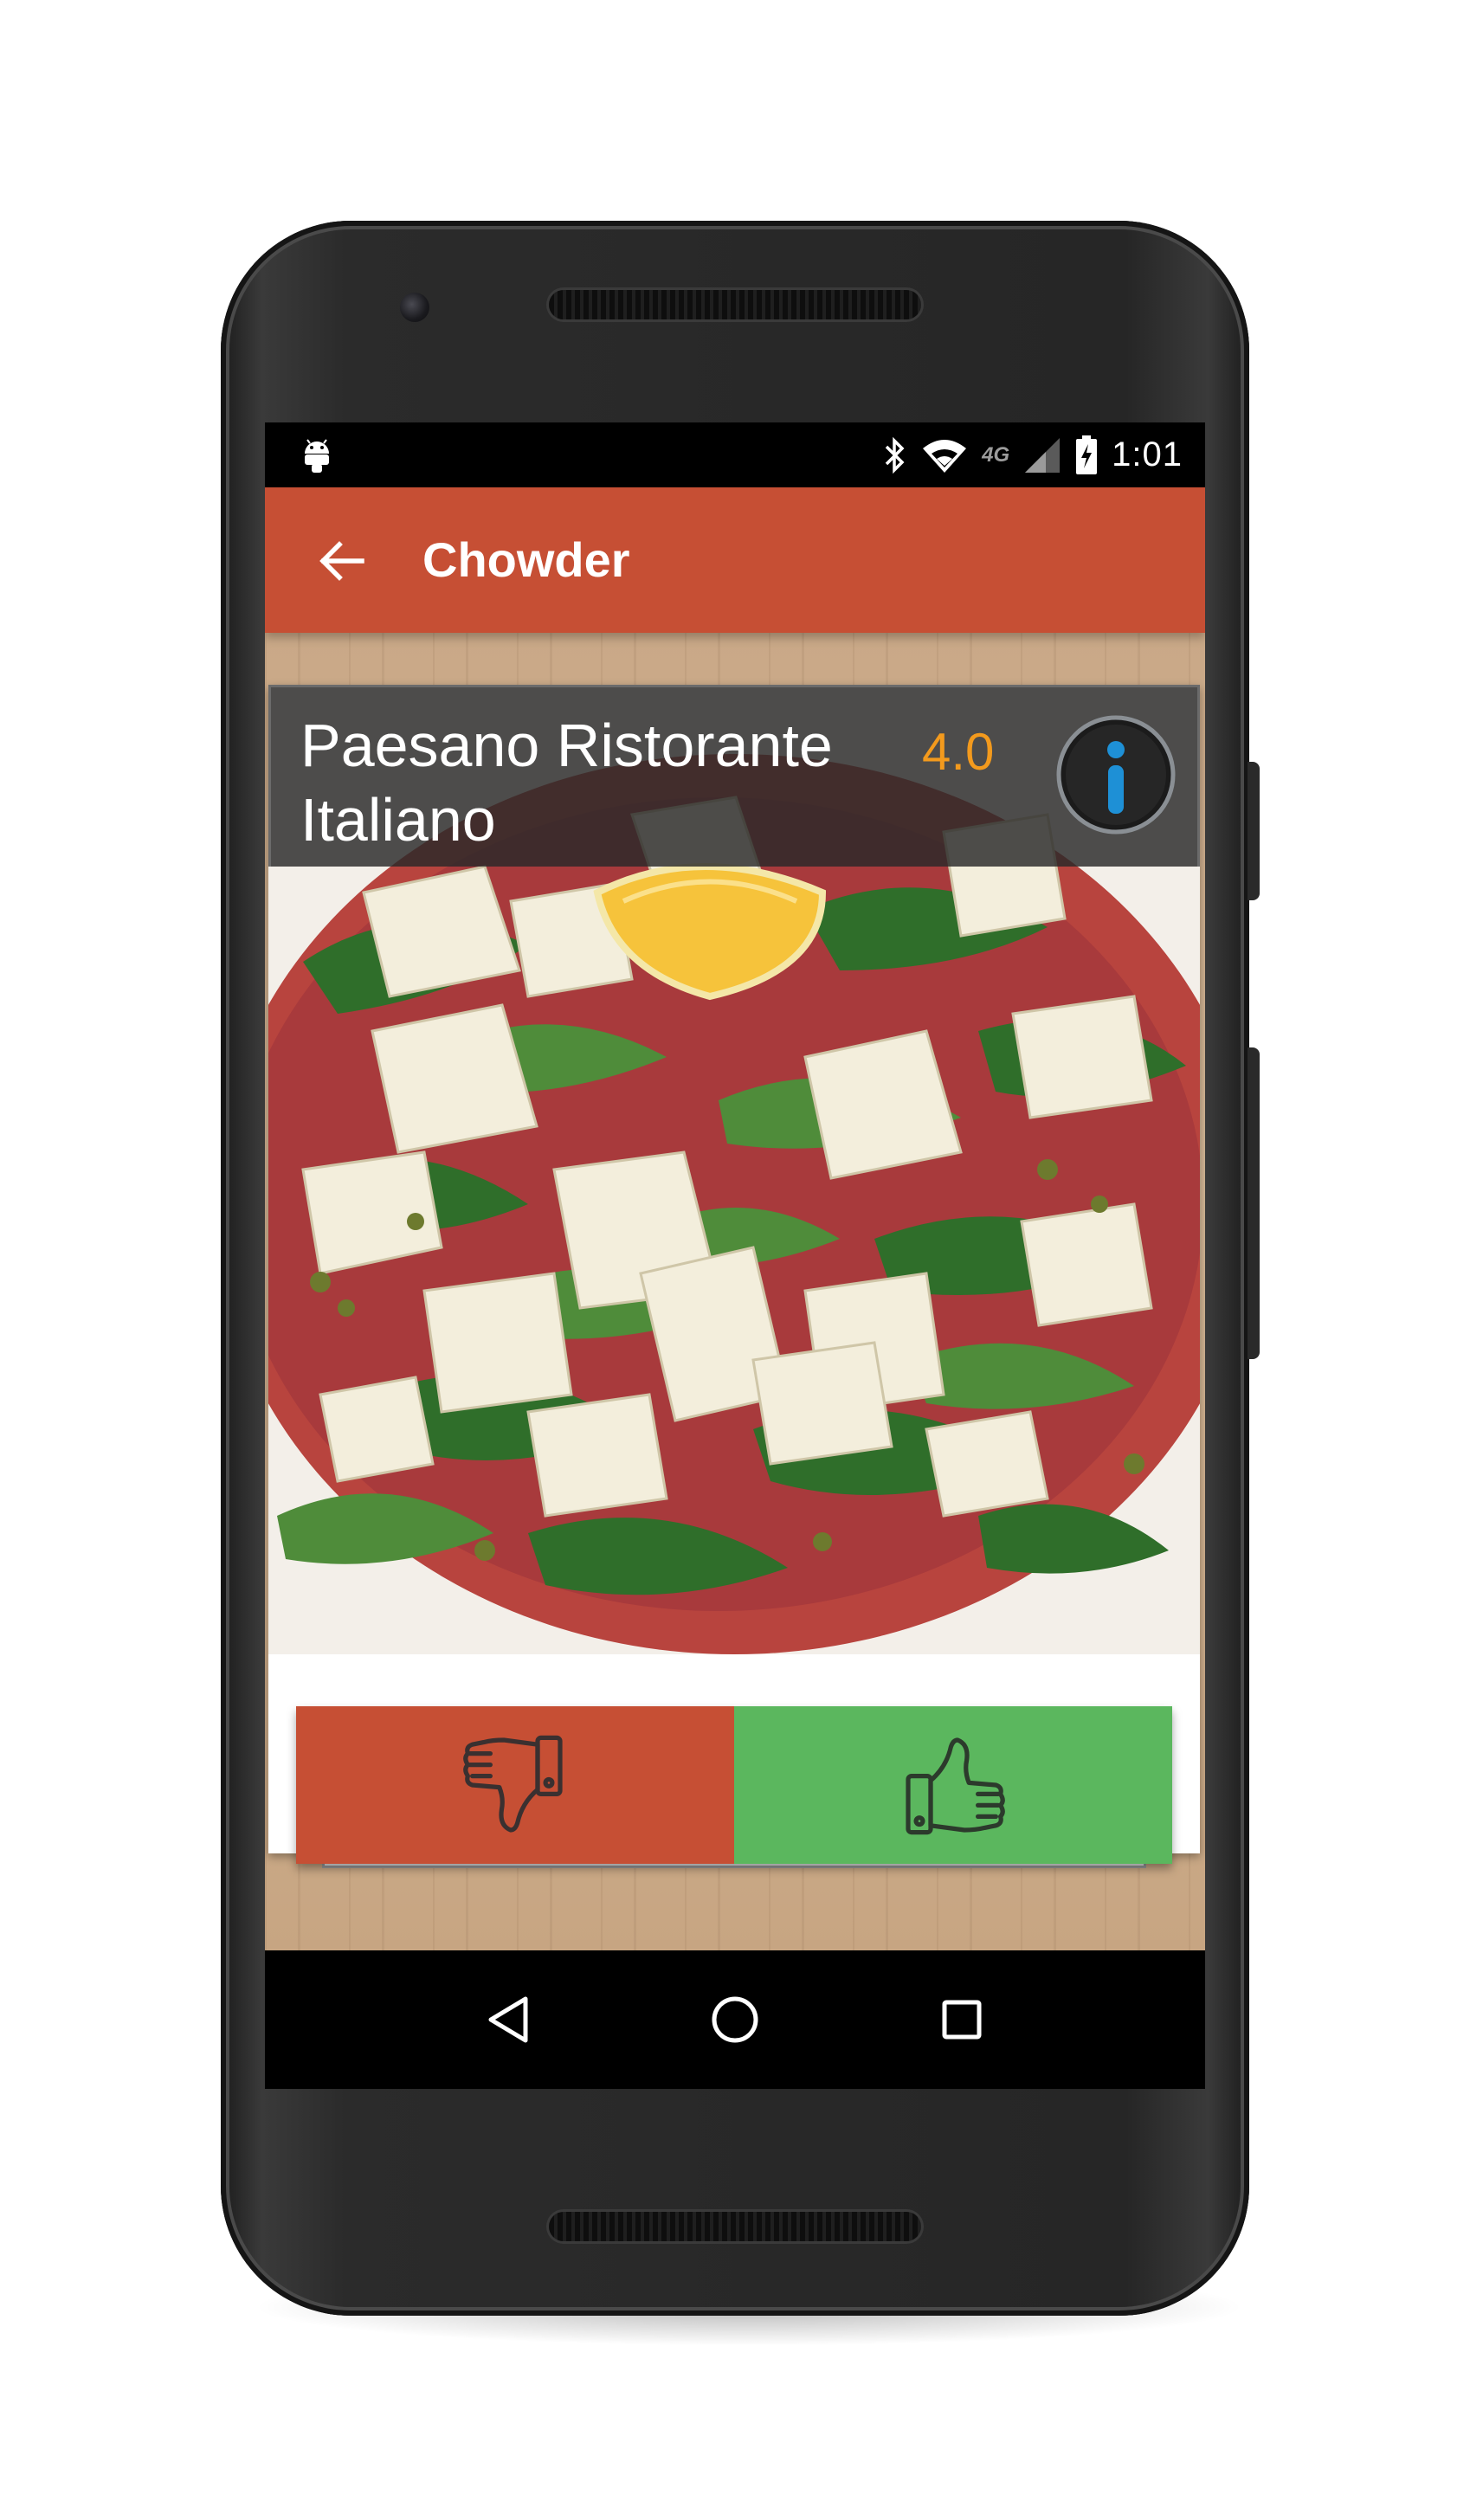 The width and height of the screenshot is (1470, 2520). Describe the element at coordinates (956, 1786) in the screenshot. I see `thumbs-up-icon` at that location.